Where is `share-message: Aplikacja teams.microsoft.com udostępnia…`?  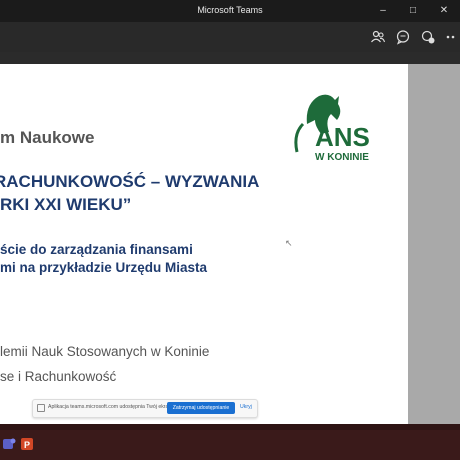 share-message: Aplikacja teams.microsoft.com udostępnia… is located at coordinates (110, 407).